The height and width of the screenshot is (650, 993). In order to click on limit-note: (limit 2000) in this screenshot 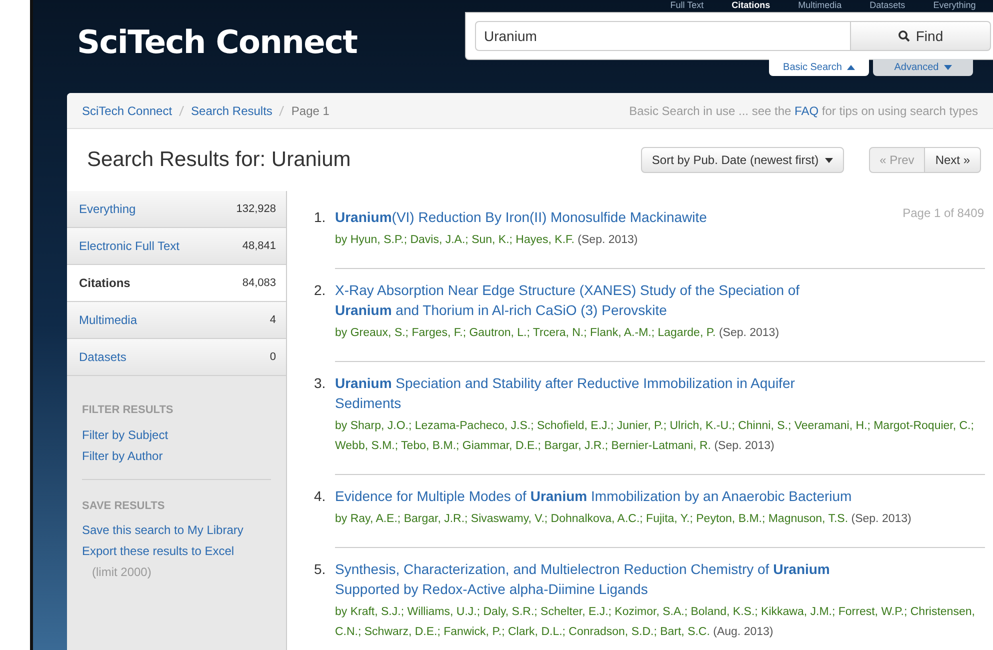, I will do `click(121, 572)`.